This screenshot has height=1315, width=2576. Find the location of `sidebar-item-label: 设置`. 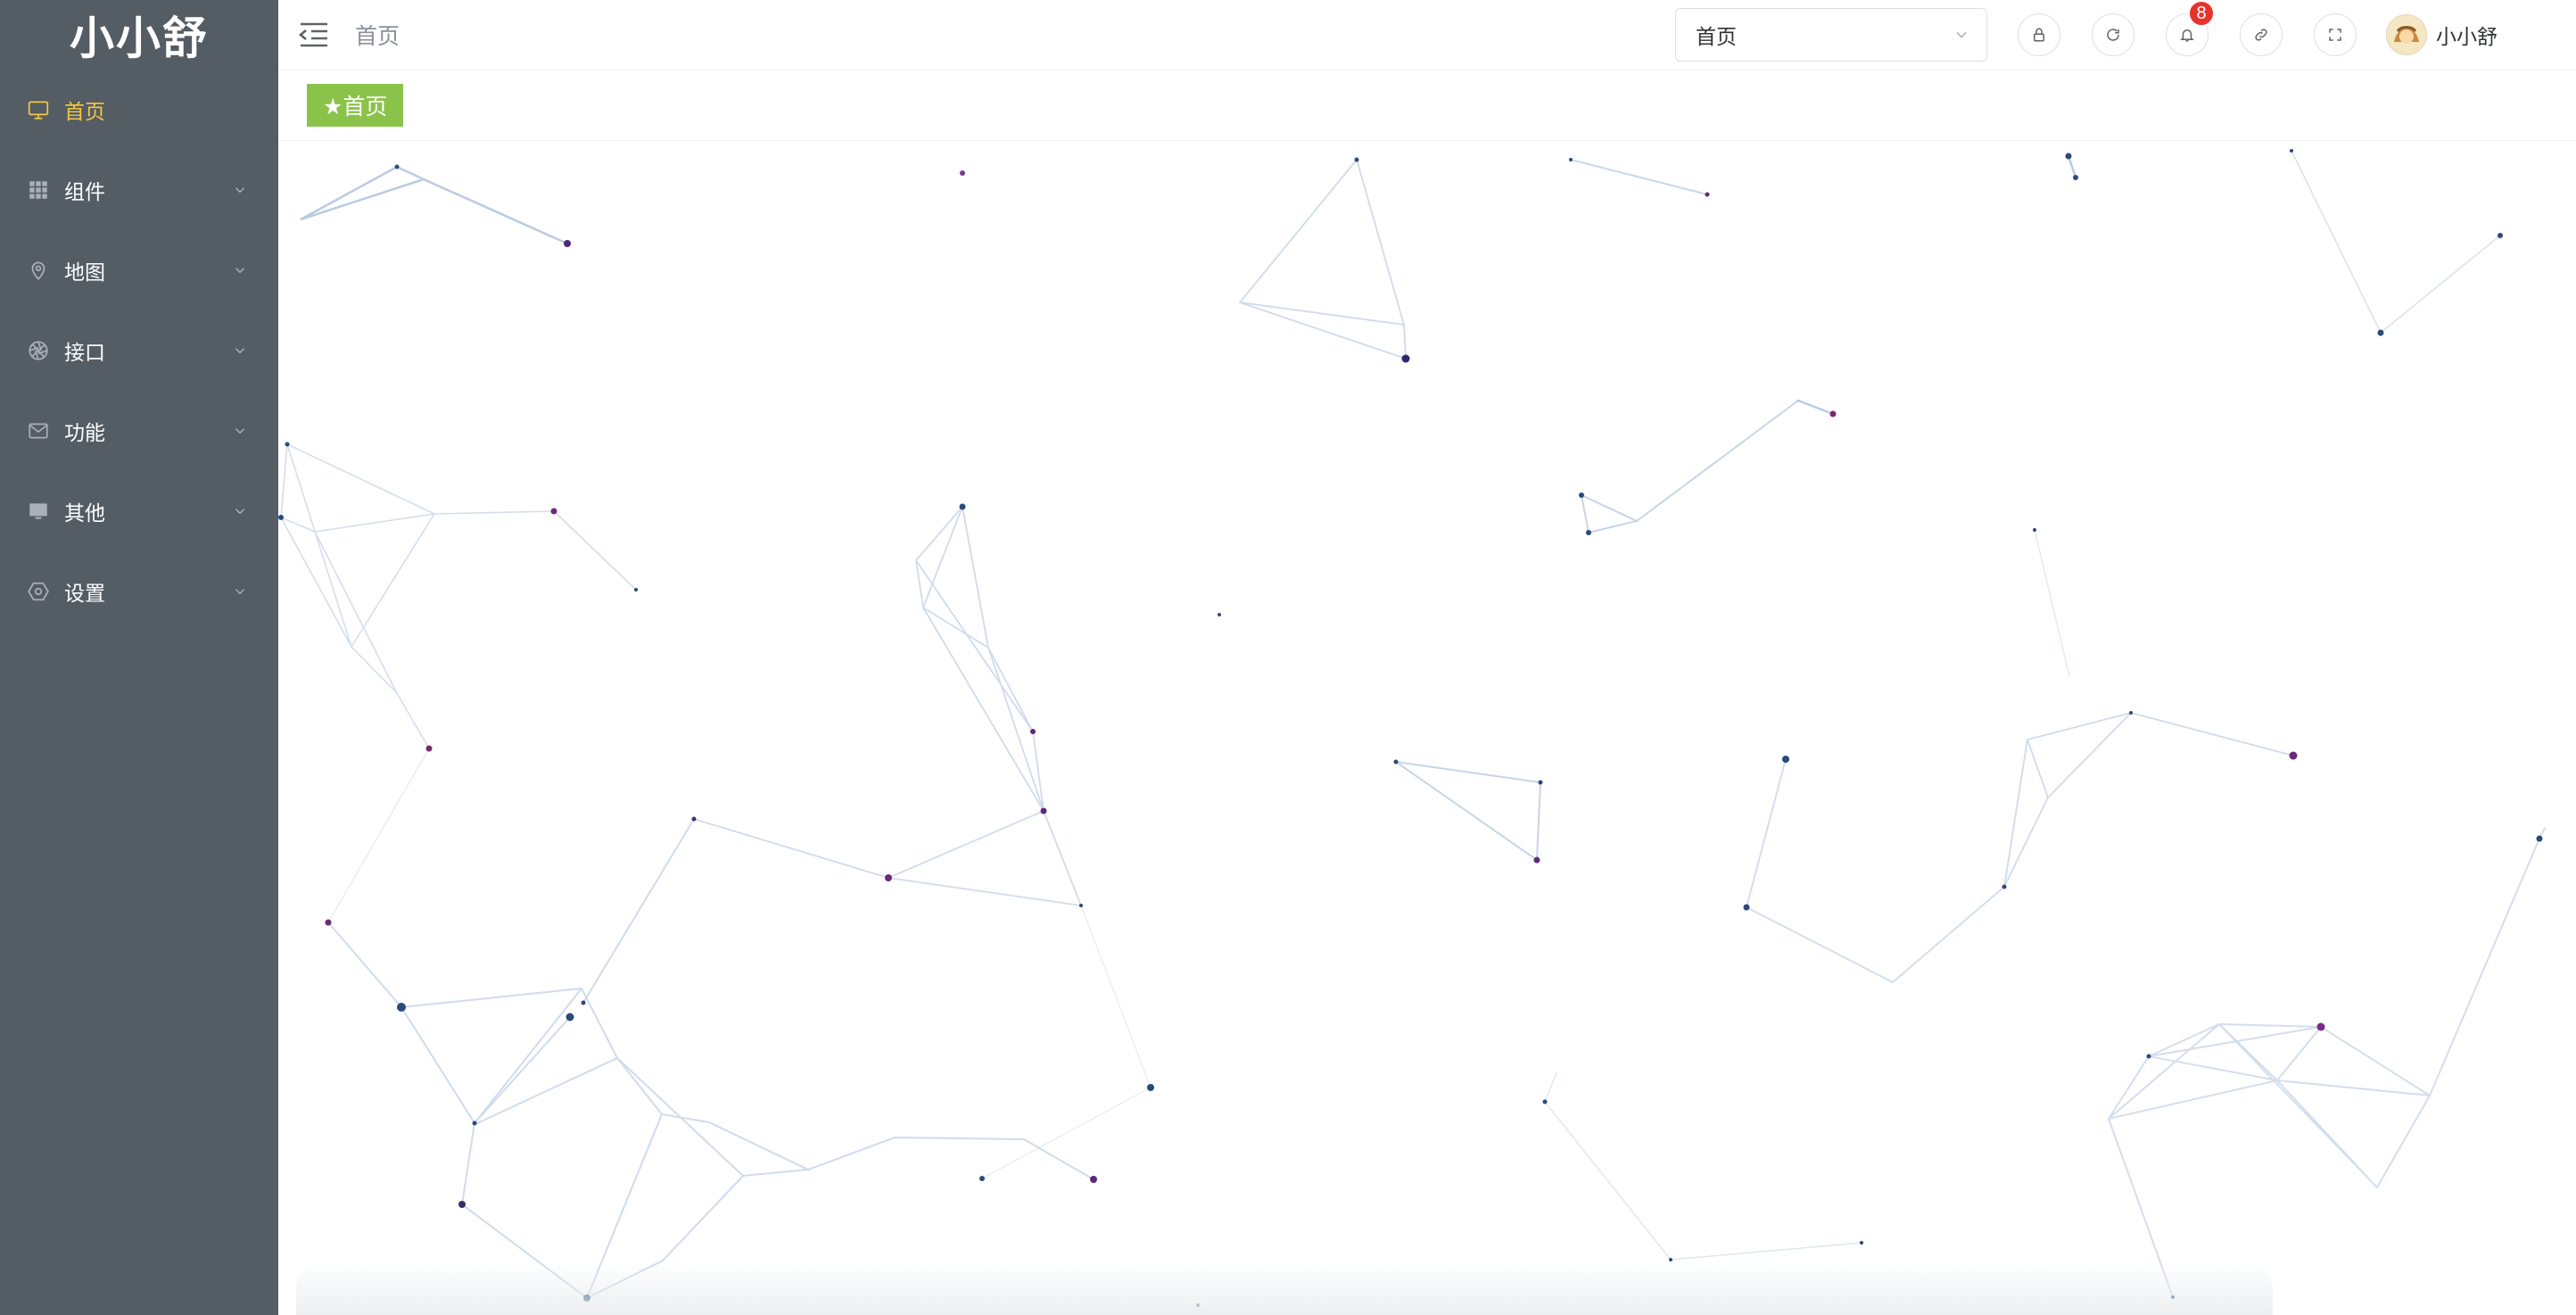

sidebar-item-label: 设置 is located at coordinates (84, 593).